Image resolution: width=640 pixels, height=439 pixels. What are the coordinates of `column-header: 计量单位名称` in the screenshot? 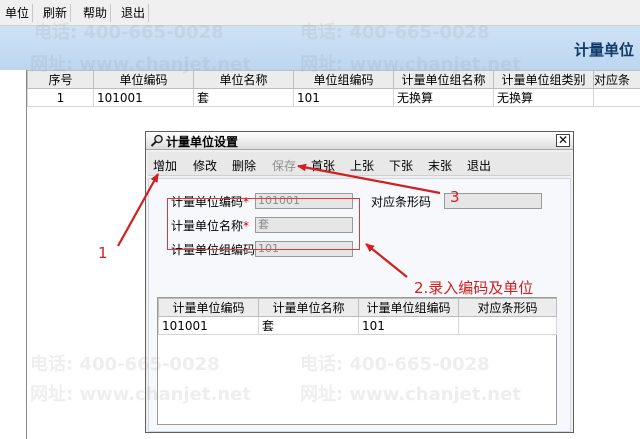 It's located at (308, 307).